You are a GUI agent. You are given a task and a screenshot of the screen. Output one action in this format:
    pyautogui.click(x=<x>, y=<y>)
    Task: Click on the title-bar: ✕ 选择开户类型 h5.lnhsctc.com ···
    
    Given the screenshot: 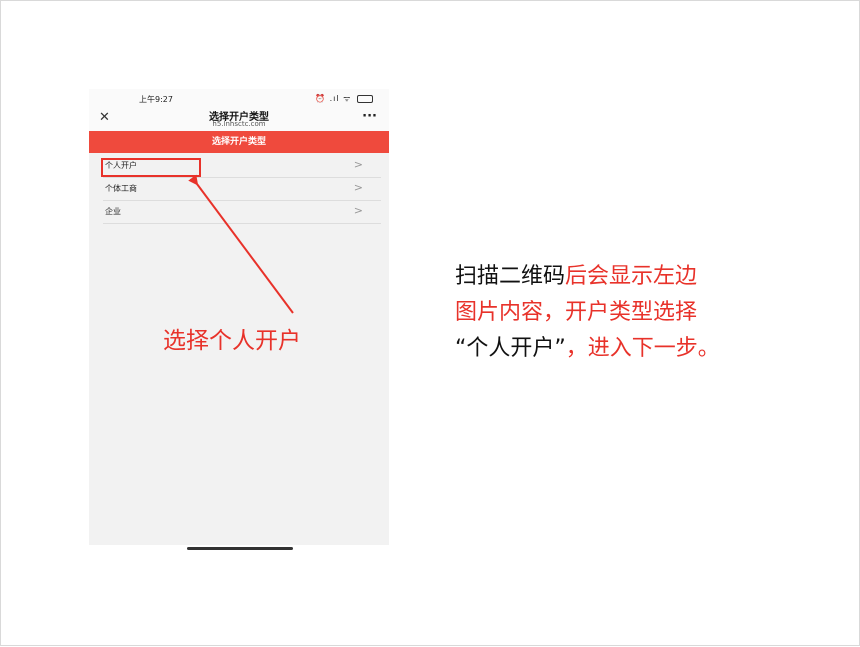 What is the action you would take?
    pyautogui.click(x=239, y=120)
    